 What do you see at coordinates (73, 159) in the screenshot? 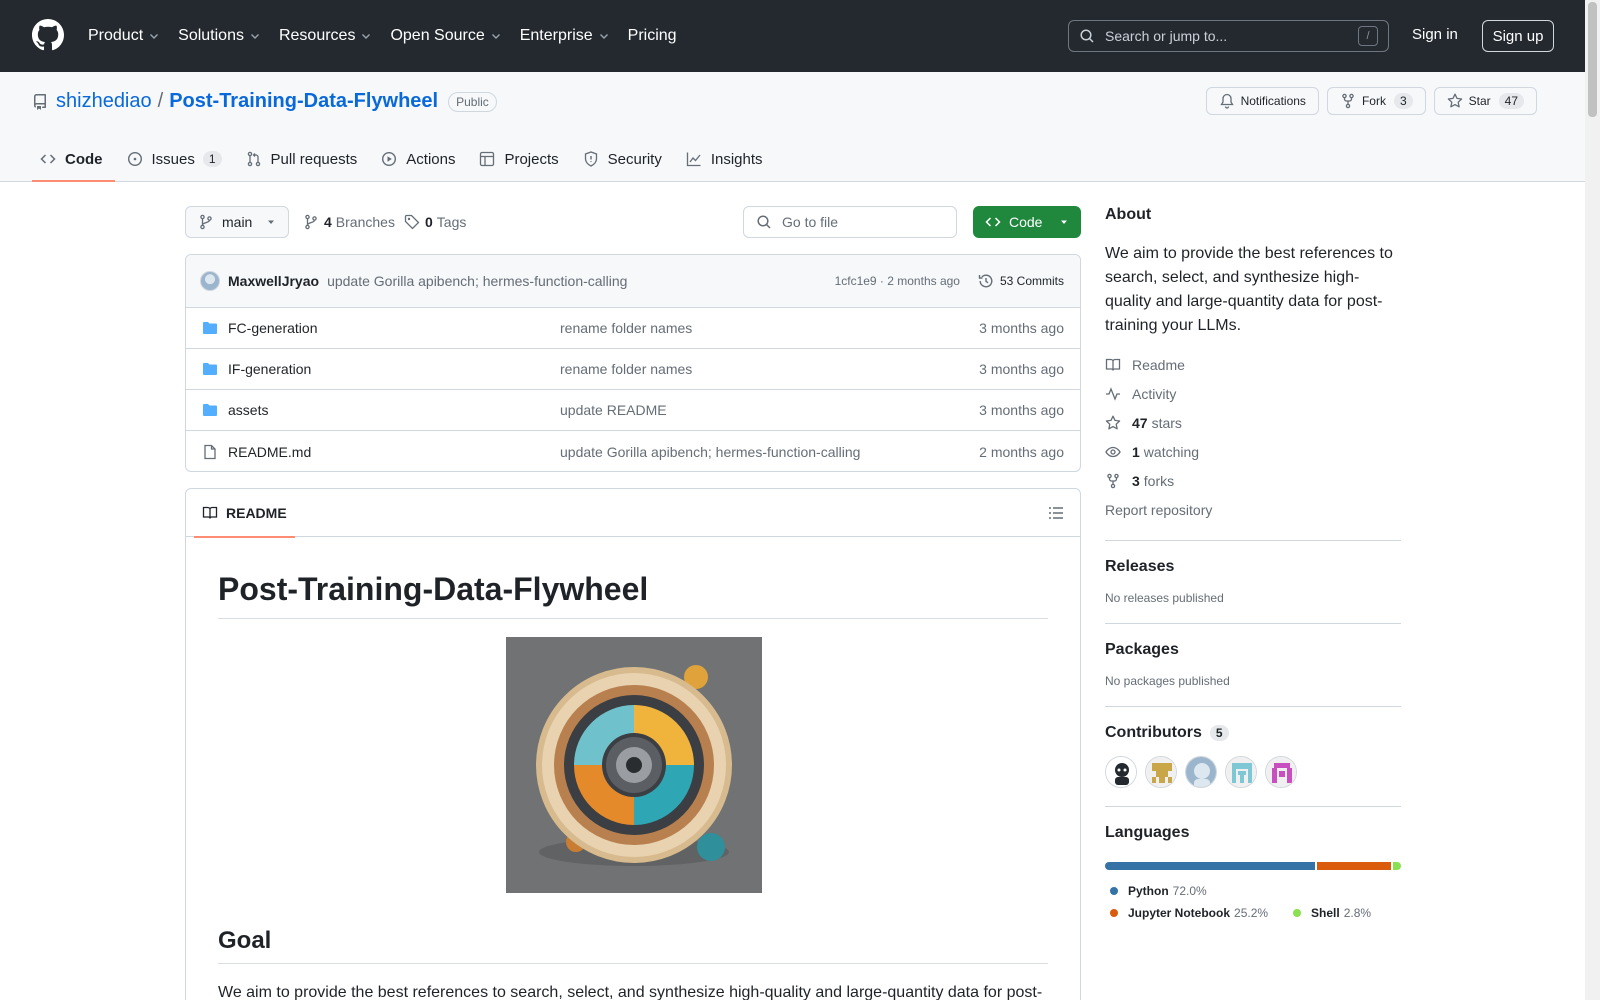
I see `tab-code: Code` at bounding box center [73, 159].